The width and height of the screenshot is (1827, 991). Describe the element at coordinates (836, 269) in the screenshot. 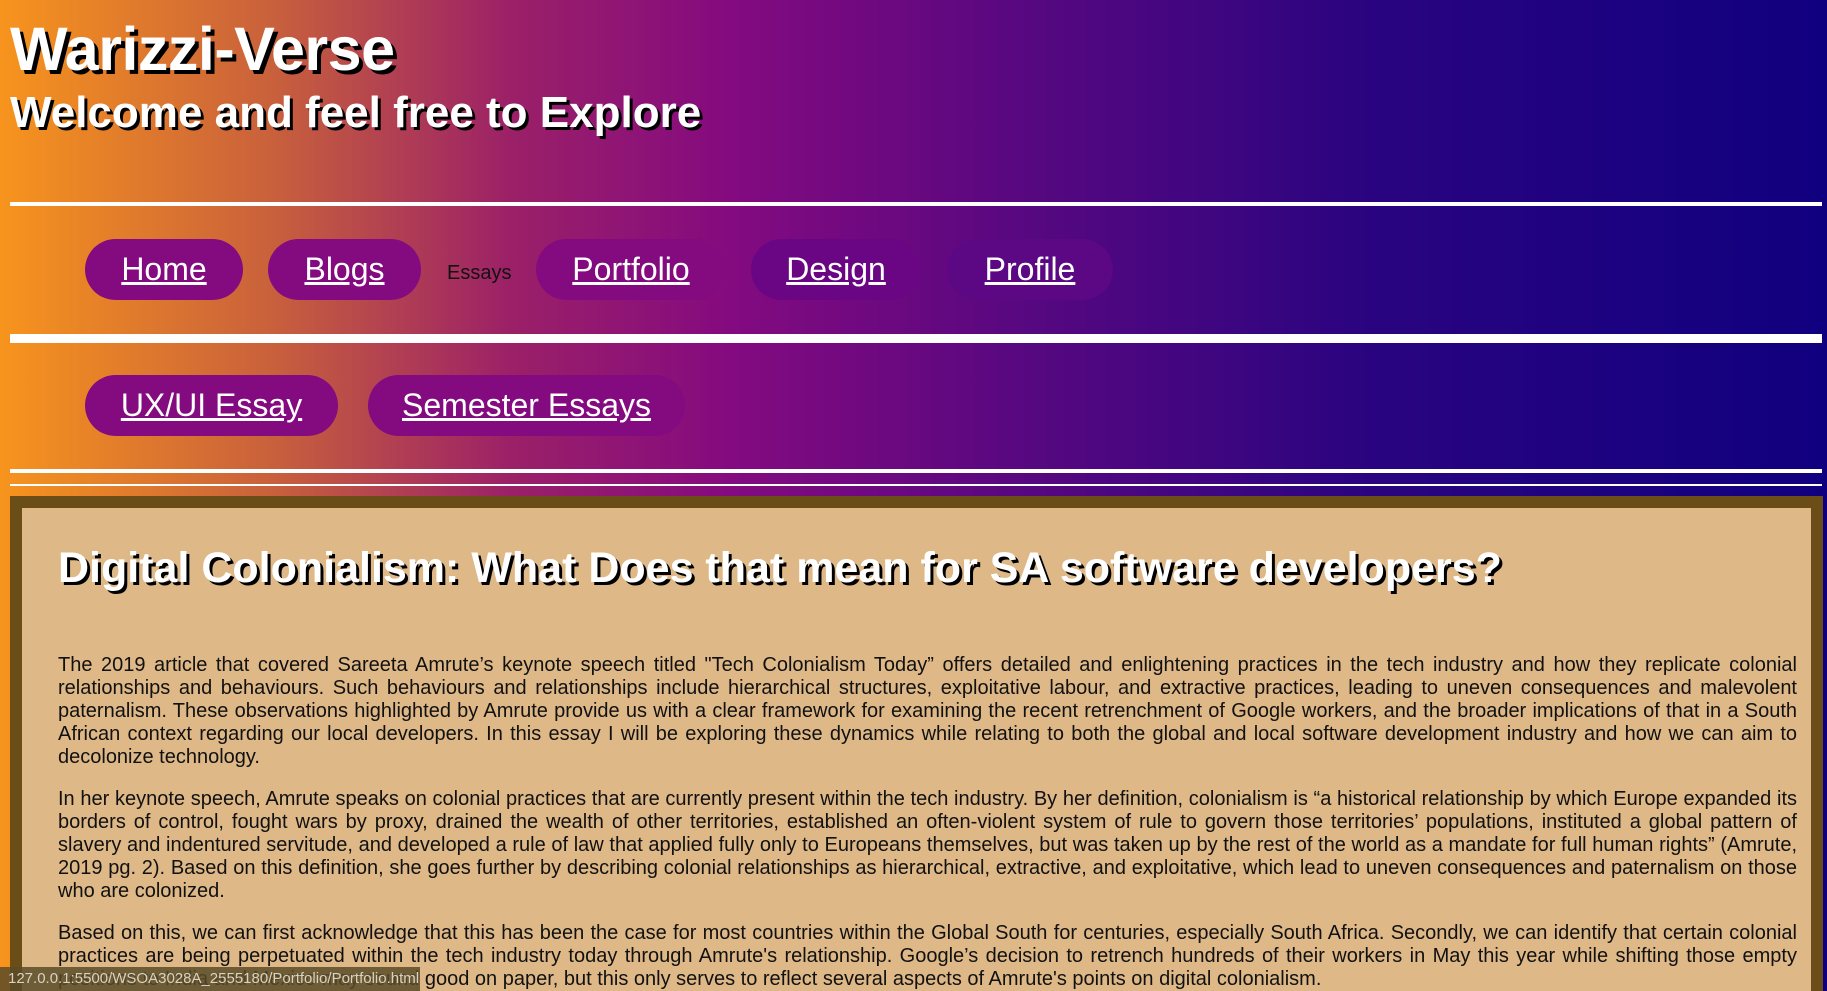

I see `nav-design-link: Design` at that location.